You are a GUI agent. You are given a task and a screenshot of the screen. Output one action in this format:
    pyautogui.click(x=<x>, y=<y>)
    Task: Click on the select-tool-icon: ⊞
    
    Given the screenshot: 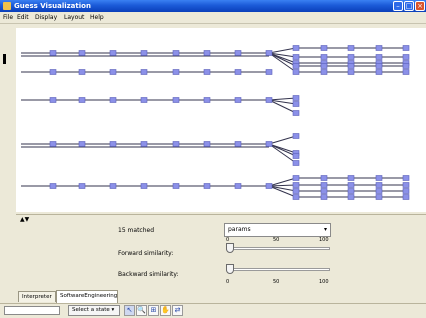 What is the action you would take?
    pyautogui.click(x=153, y=310)
    